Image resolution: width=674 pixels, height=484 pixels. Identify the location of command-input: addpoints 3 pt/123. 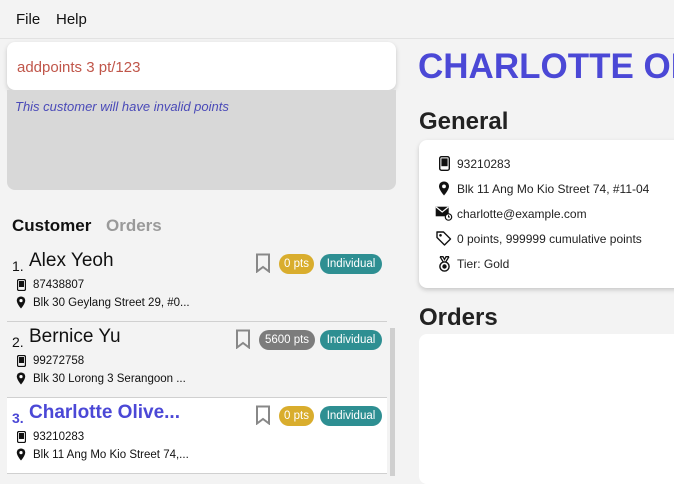
(78, 67).